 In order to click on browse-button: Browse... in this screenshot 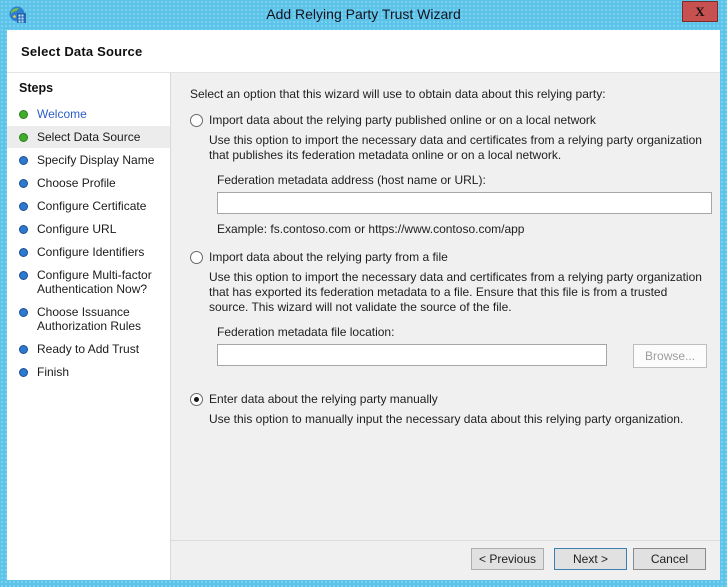, I will do `click(670, 356)`.